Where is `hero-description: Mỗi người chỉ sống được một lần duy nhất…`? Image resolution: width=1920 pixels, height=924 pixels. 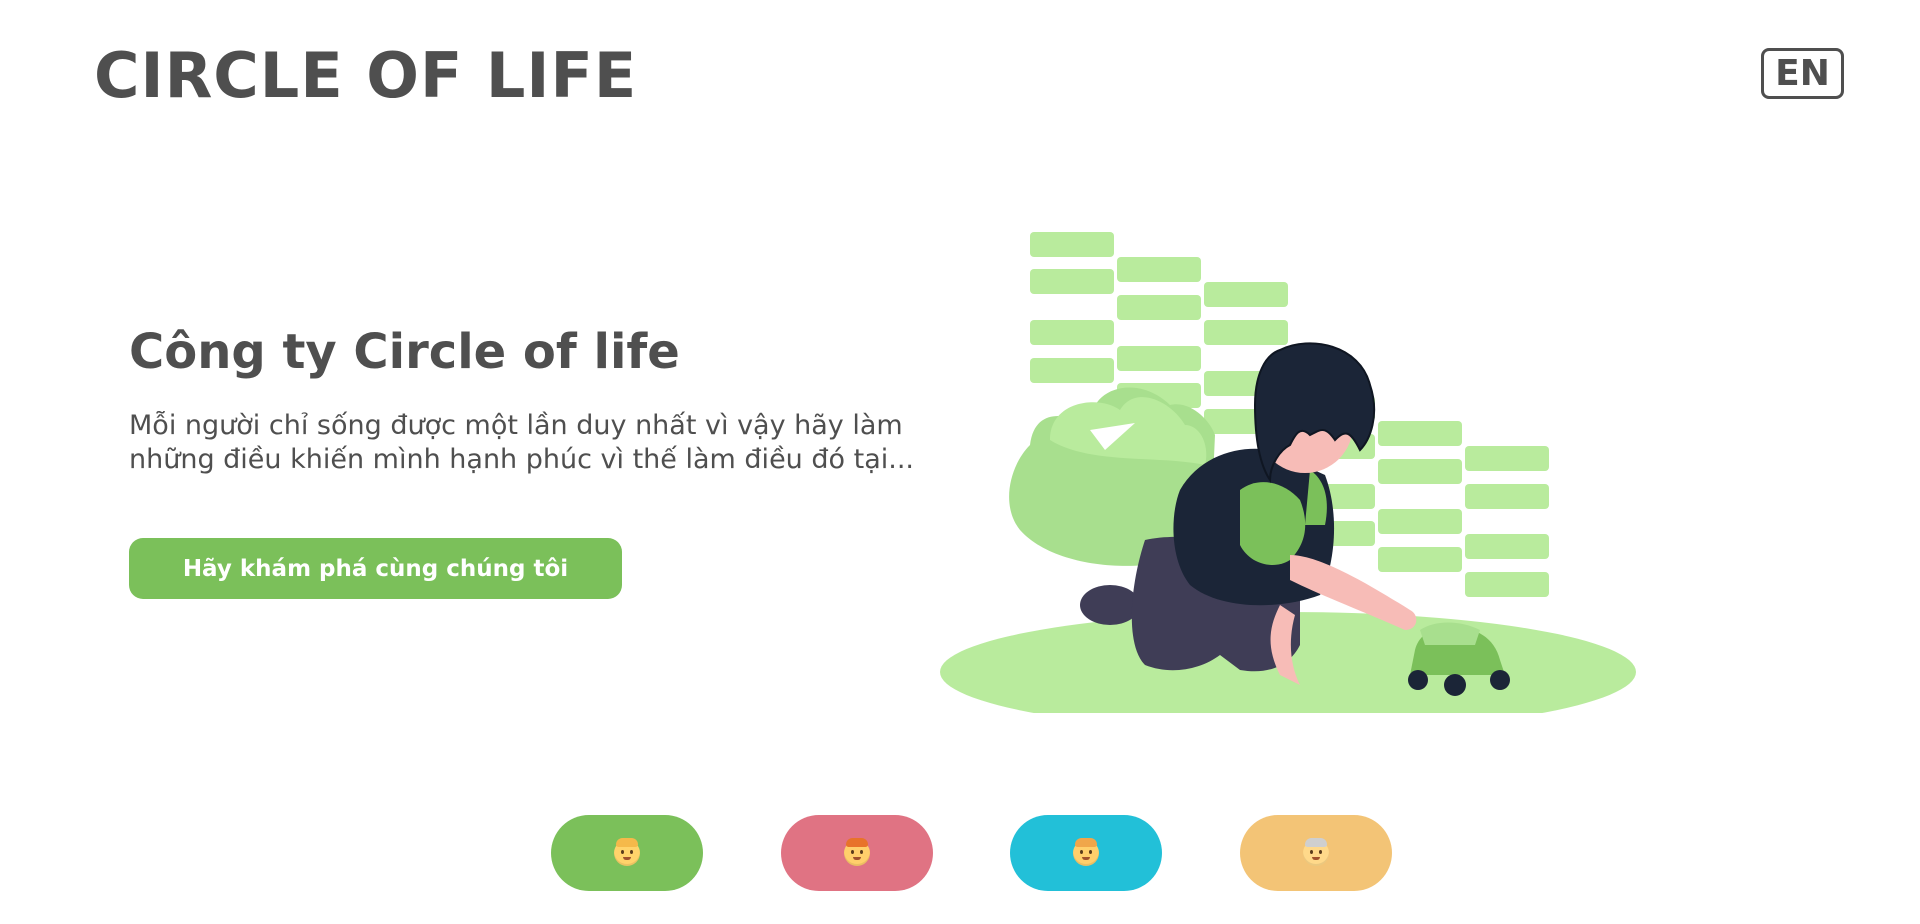 hero-description: Mỗi người chỉ sống được một lần duy nhất… is located at coordinates (521, 442).